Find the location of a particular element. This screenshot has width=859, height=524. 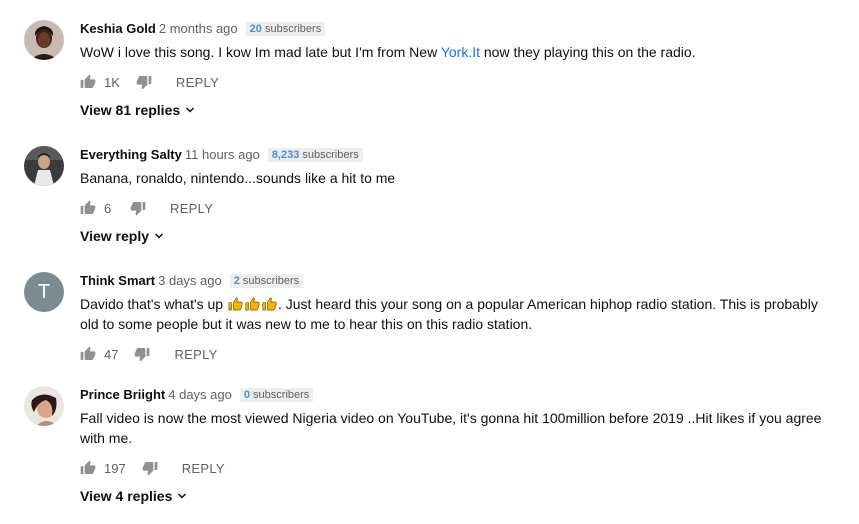

view-replies-button: View 4 replies is located at coordinates (134, 496).